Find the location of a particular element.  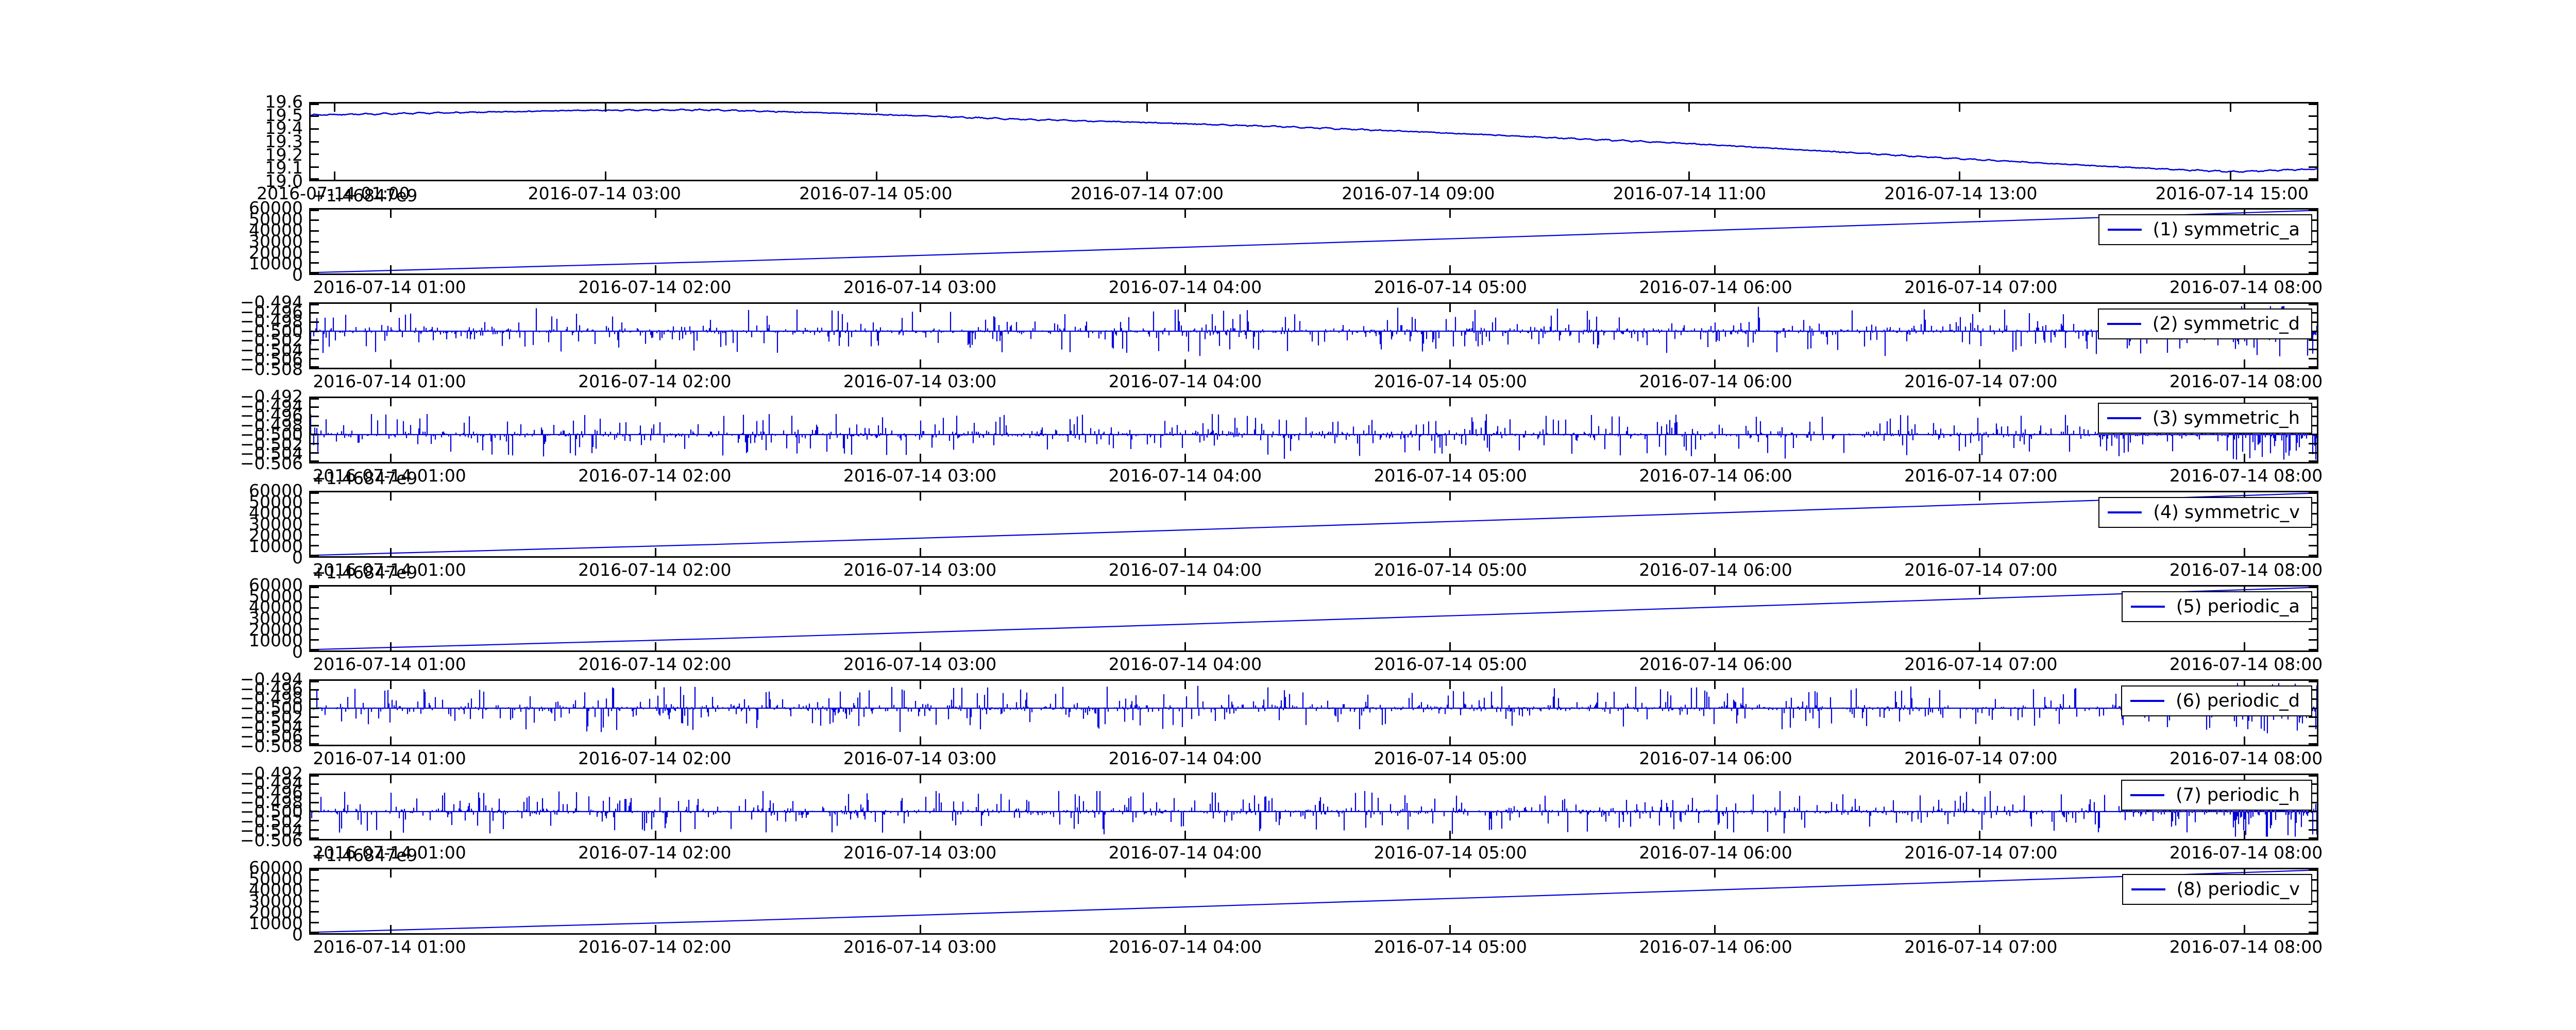

legend-box: (7) periodic_h is located at coordinates (2216, 796).